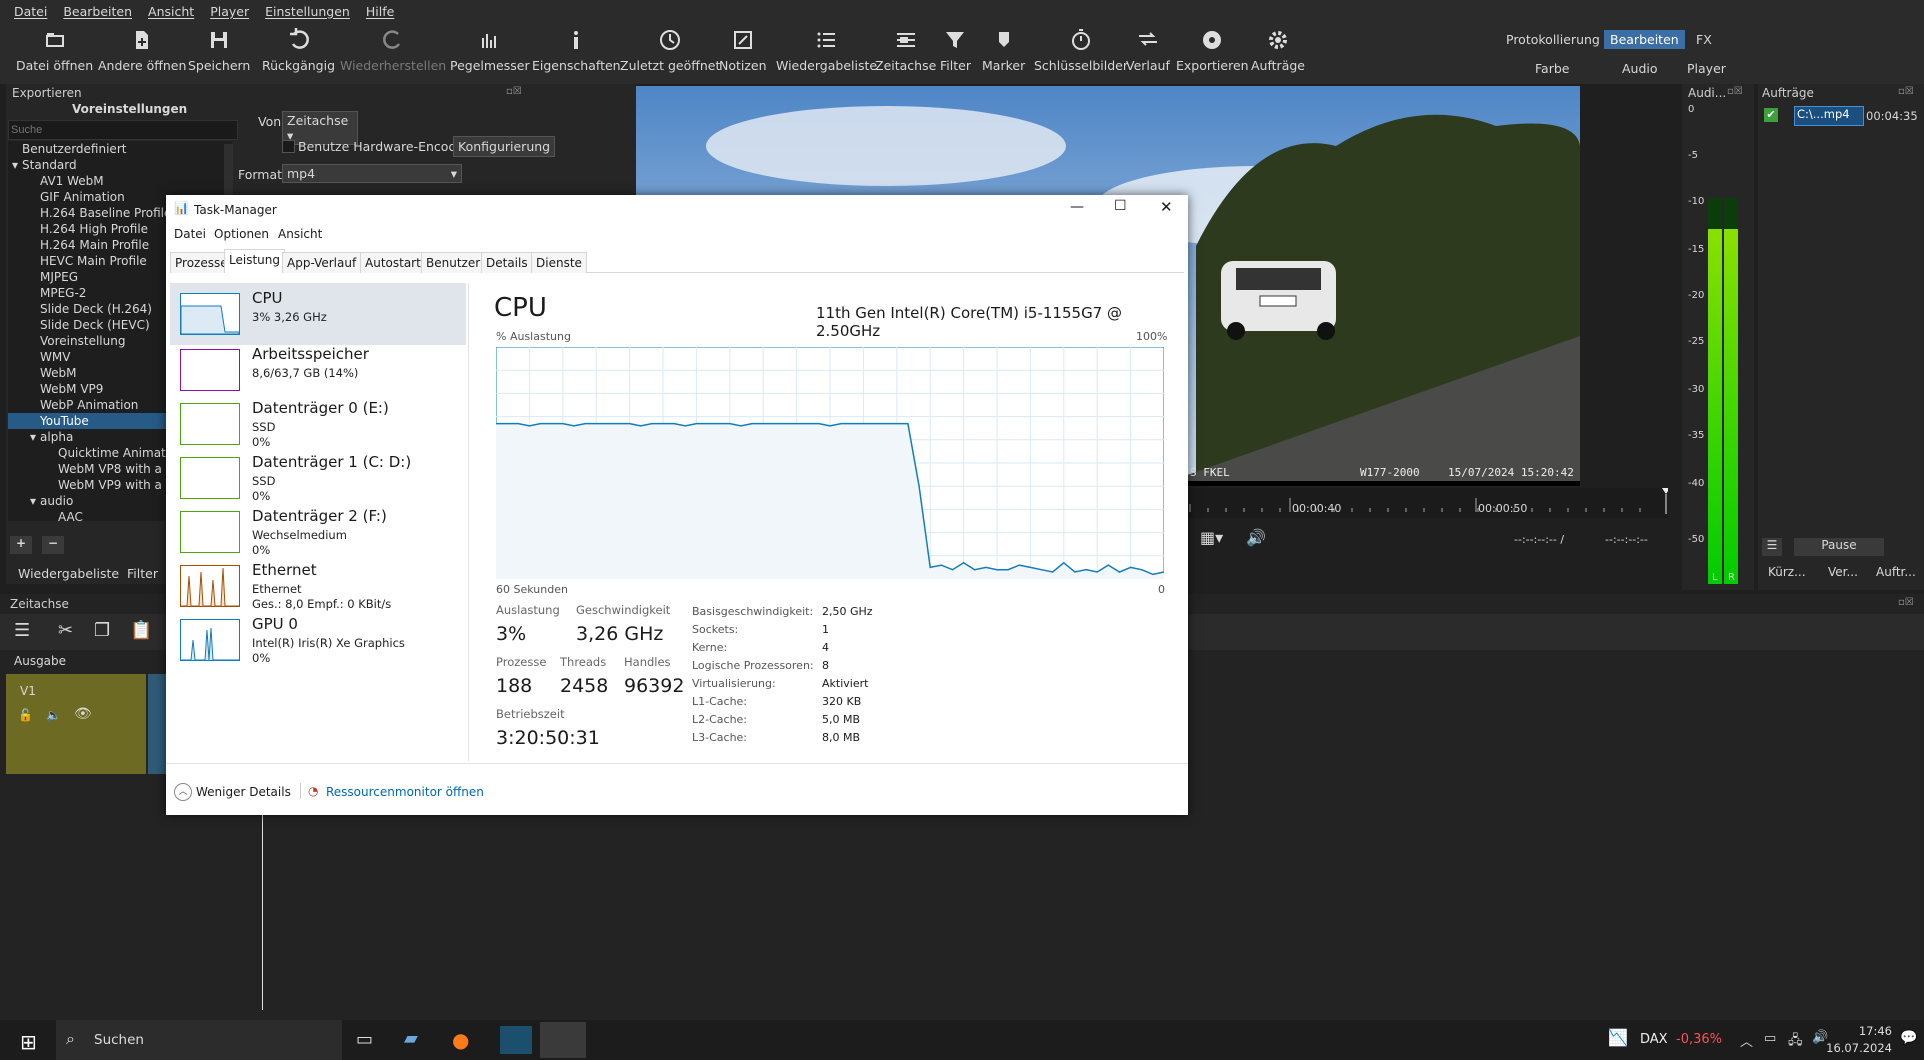 Image resolution: width=1924 pixels, height=1060 pixels. Describe the element at coordinates (1640, 68) in the screenshot. I see `layout-audio: Audio` at that location.